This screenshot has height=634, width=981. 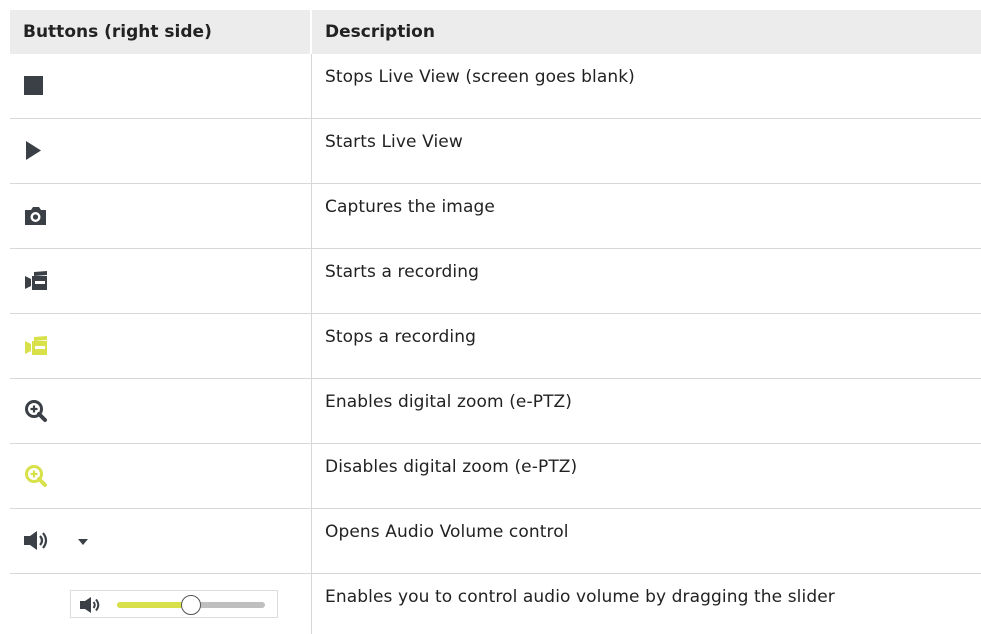 What do you see at coordinates (451, 467) in the screenshot?
I see `row-description: Disables digital zoom (e-PTZ)` at bounding box center [451, 467].